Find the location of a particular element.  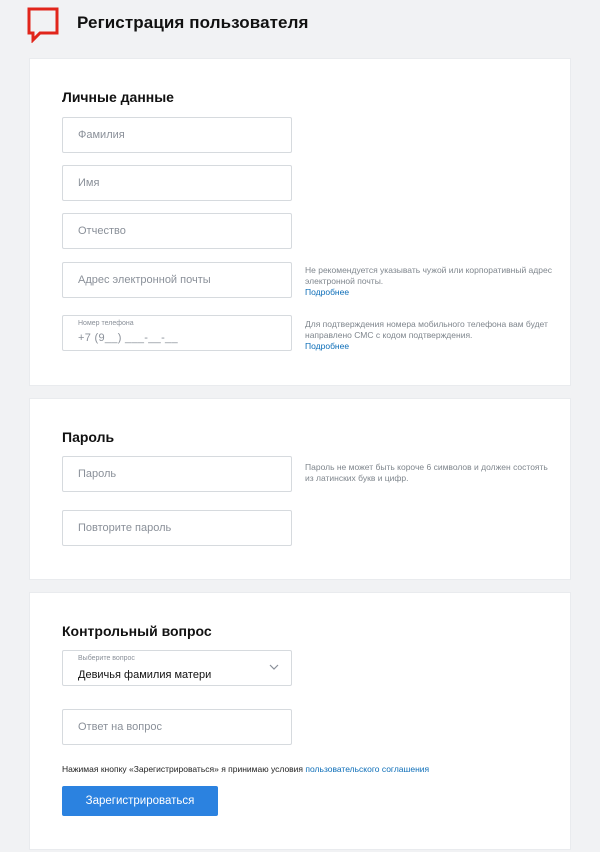

first-name-placeholder: Имя is located at coordinates (89, 183).